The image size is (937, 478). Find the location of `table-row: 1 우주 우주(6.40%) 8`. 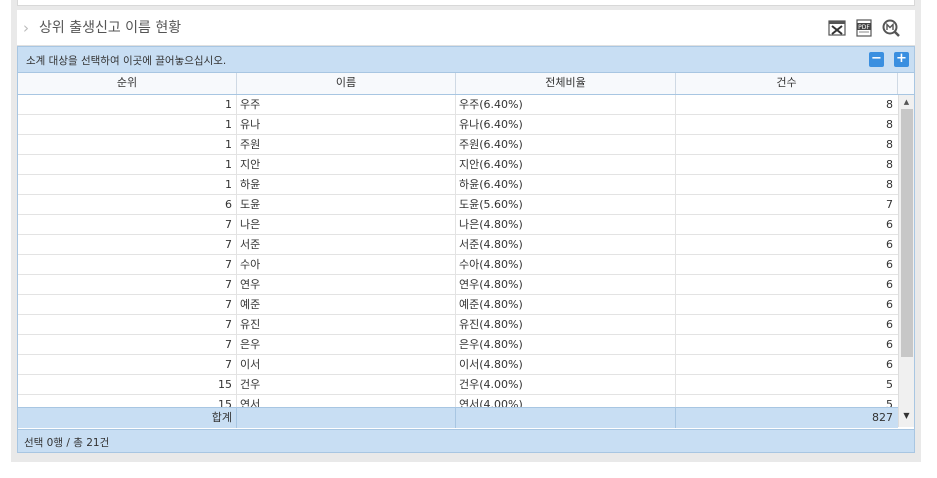

table-row: 1 우주 우주(6.40%) 8 is located at coordinates (458, 105).